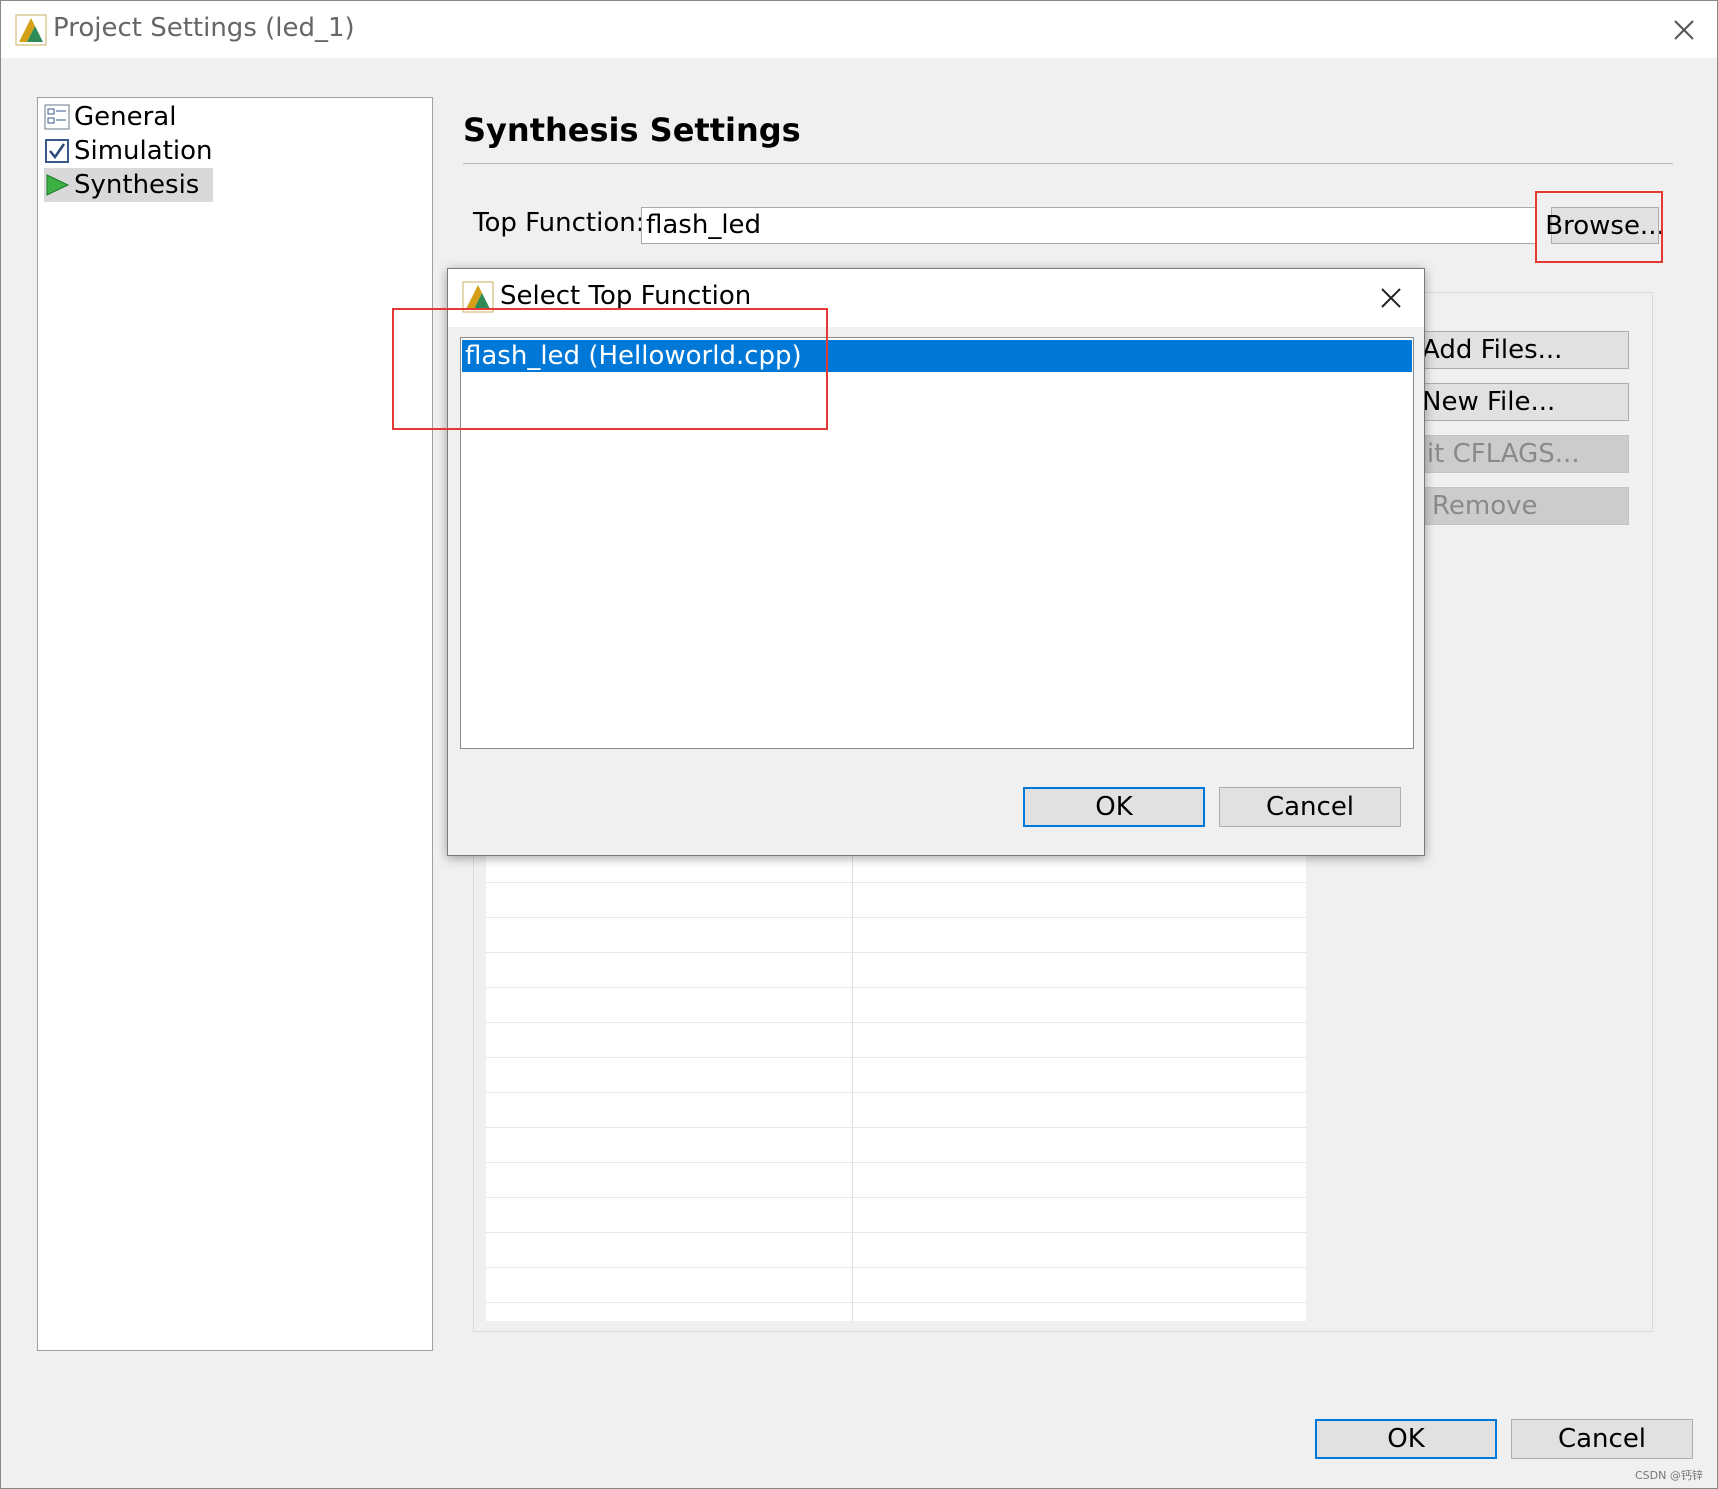 Image resolution: width=1718 pixels, height=1489 pixels. I want to click on divider, so click(1068, 163).